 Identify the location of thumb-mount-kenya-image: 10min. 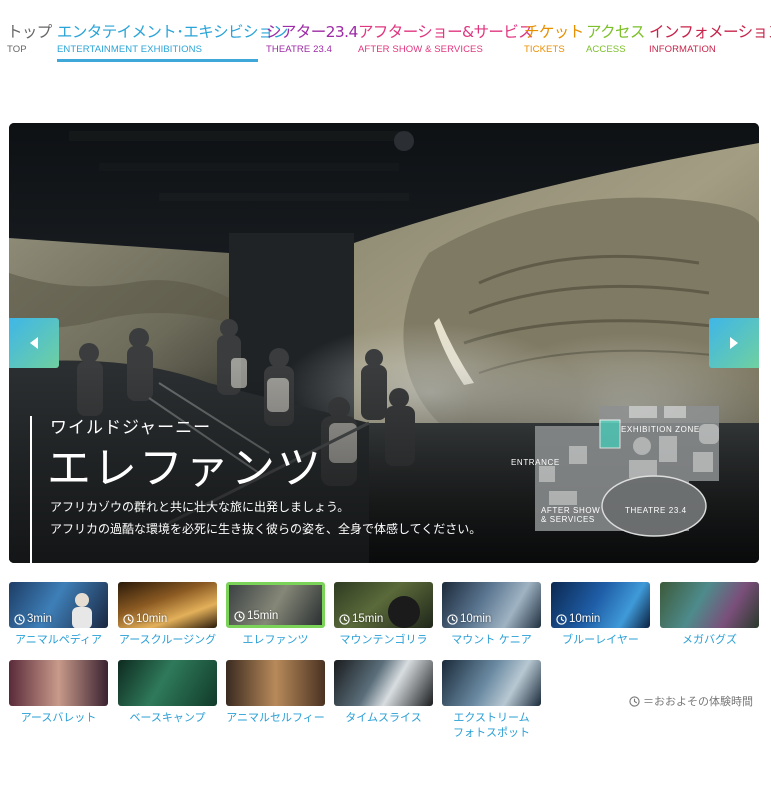
(491, 605).